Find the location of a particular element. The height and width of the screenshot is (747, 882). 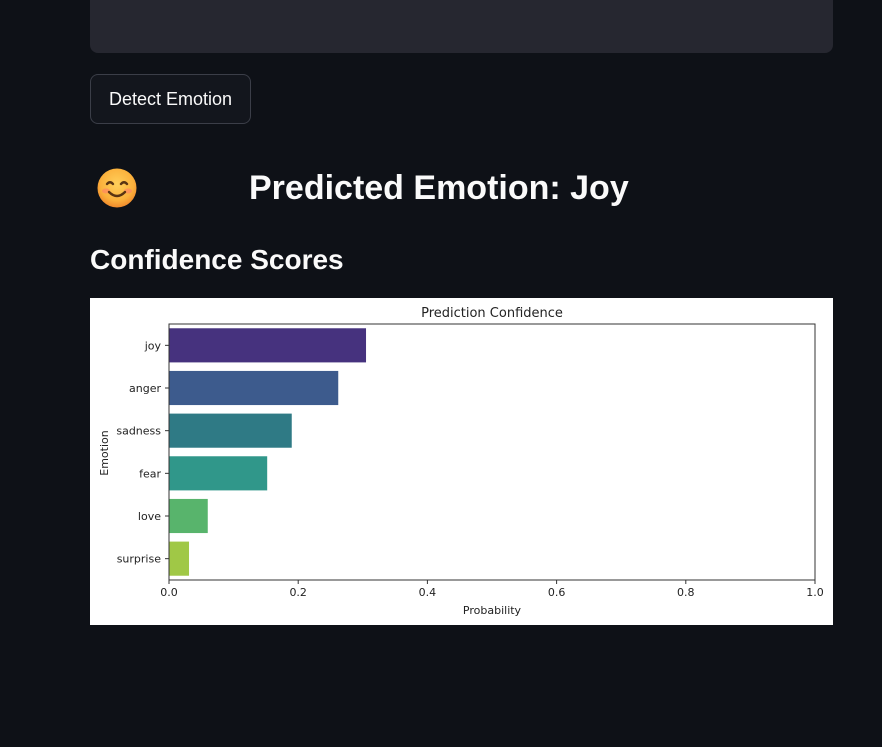

y-tick-label: fear is located at coordinates (150, 473).